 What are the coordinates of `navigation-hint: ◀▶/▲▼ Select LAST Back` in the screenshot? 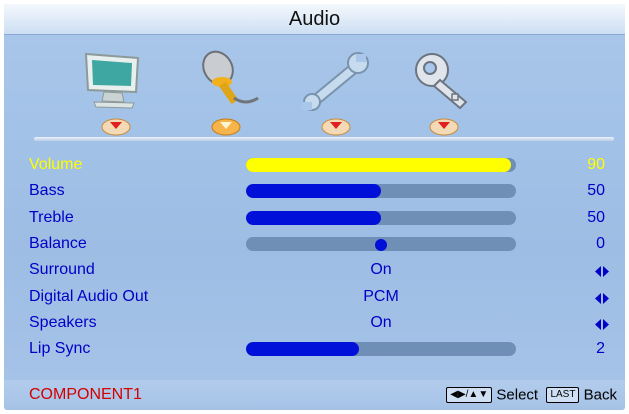 It's located at (531, 395).